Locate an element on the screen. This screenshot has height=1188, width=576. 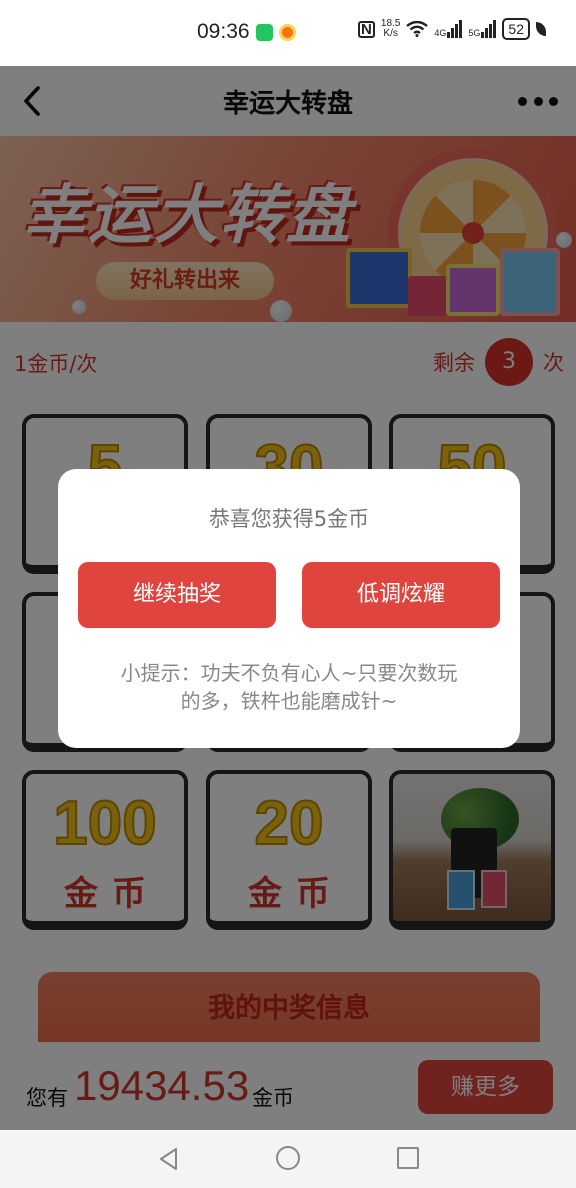
status-bar: 09:36 N 18.5 K/s 4G 5G 52 is located at coordinates (288, 33).